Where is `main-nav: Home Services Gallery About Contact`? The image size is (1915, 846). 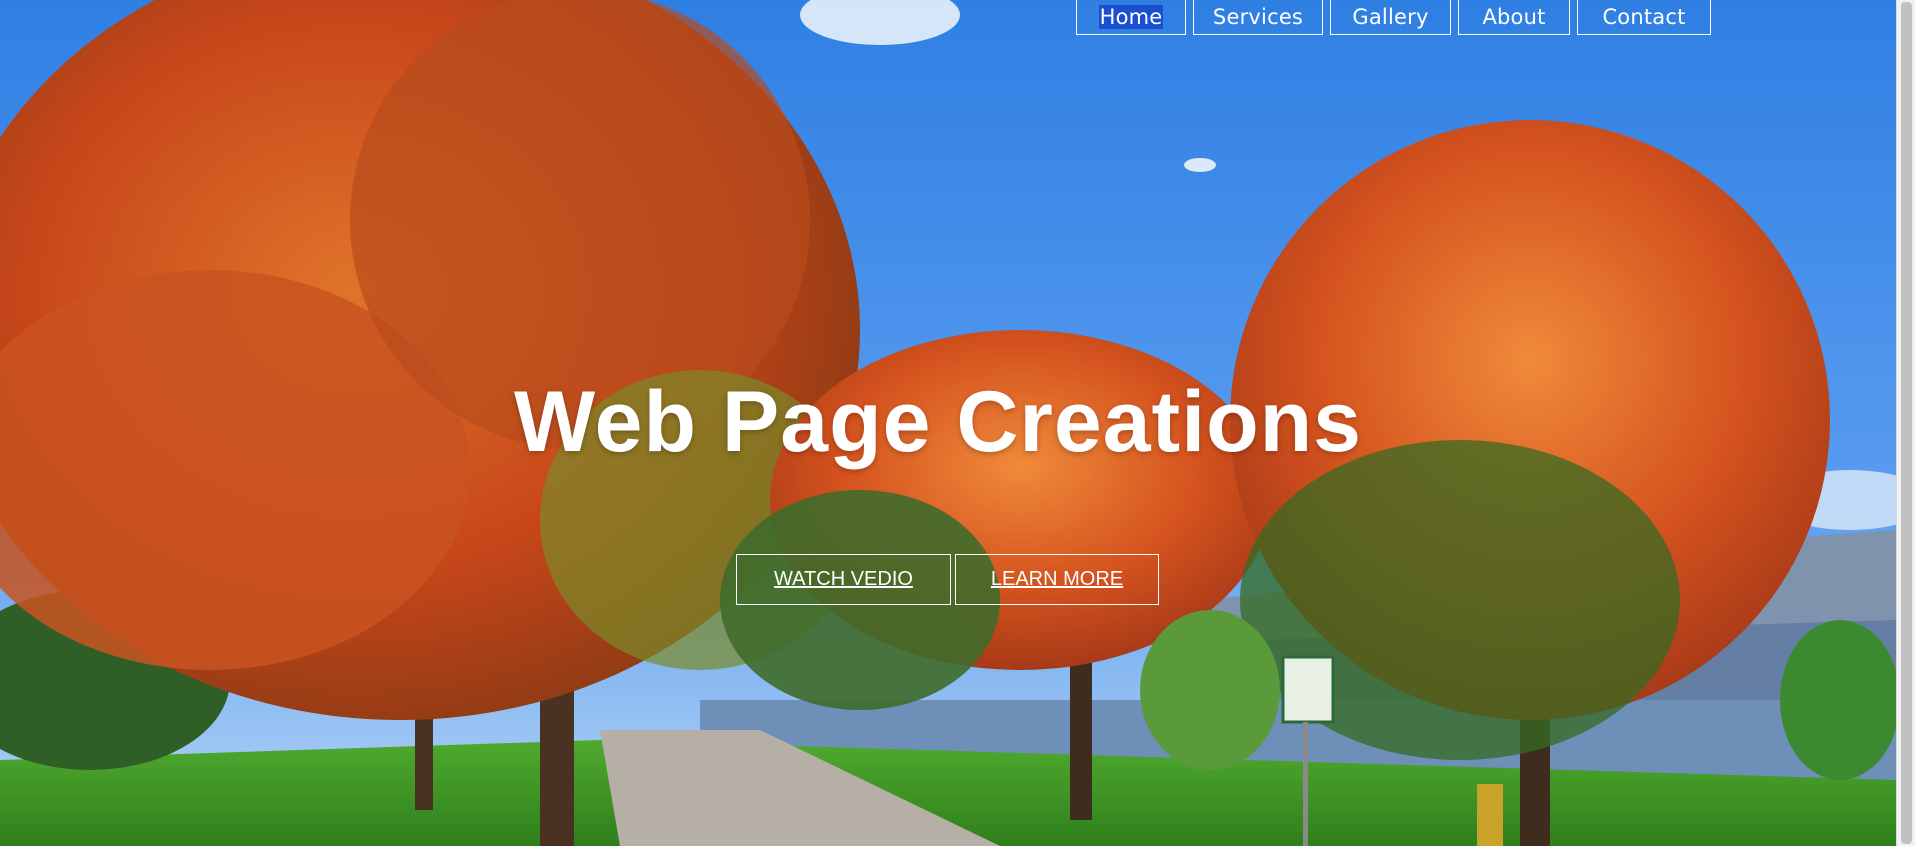
main-nav: Home Services Gallery About Contact is located at coordinates (1393, 17).